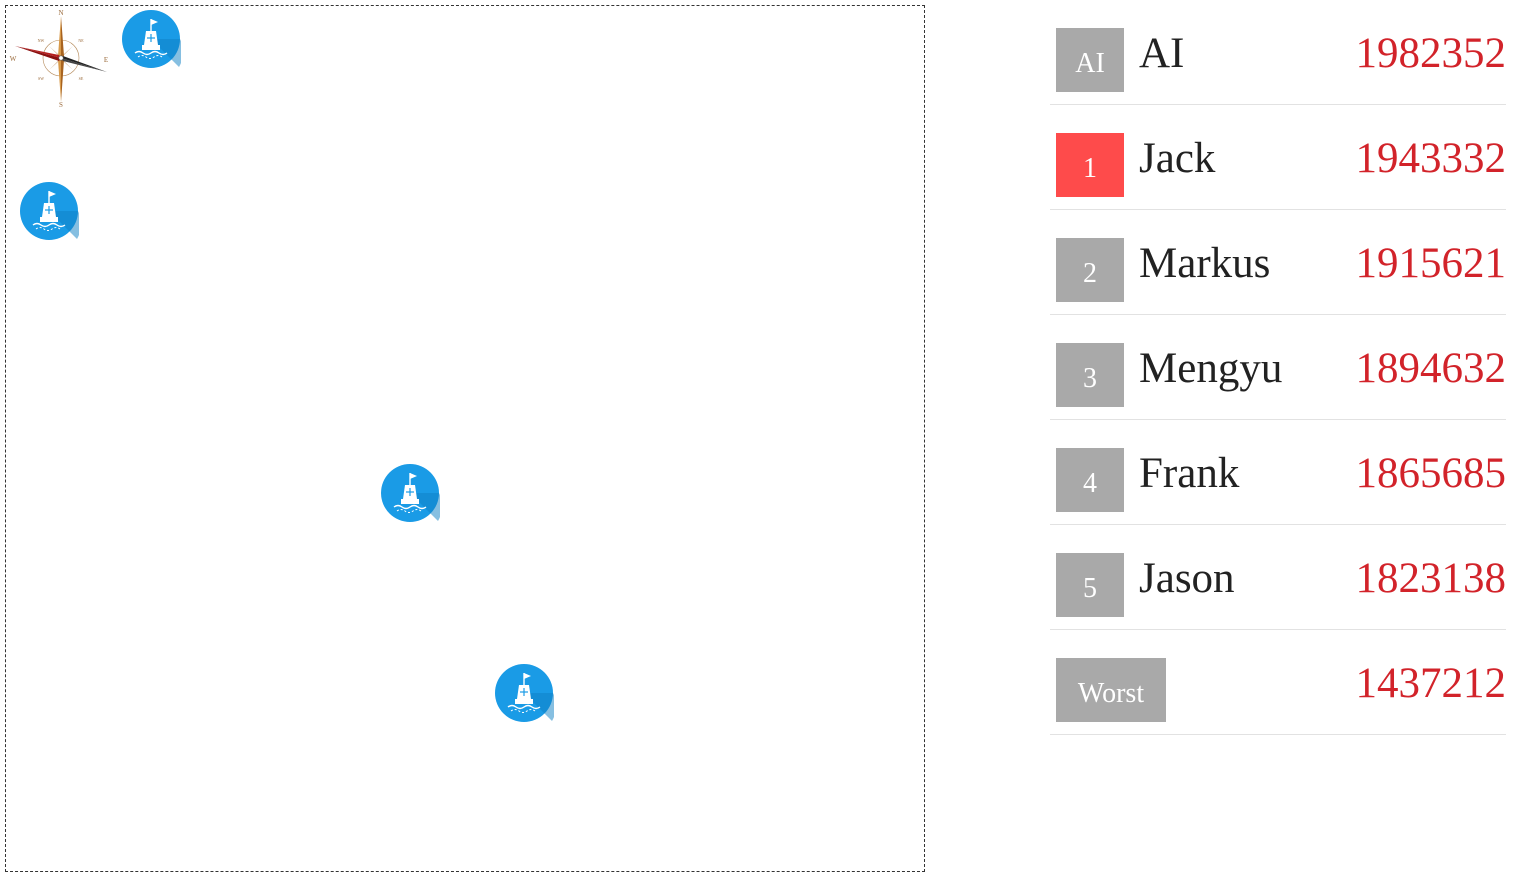  I want to click on compass-northeast-label: NE, so click(81, 40).